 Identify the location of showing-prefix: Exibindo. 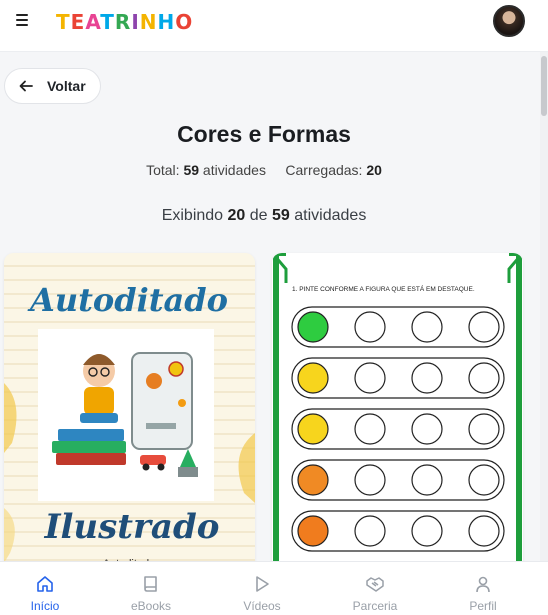
(192, 215).